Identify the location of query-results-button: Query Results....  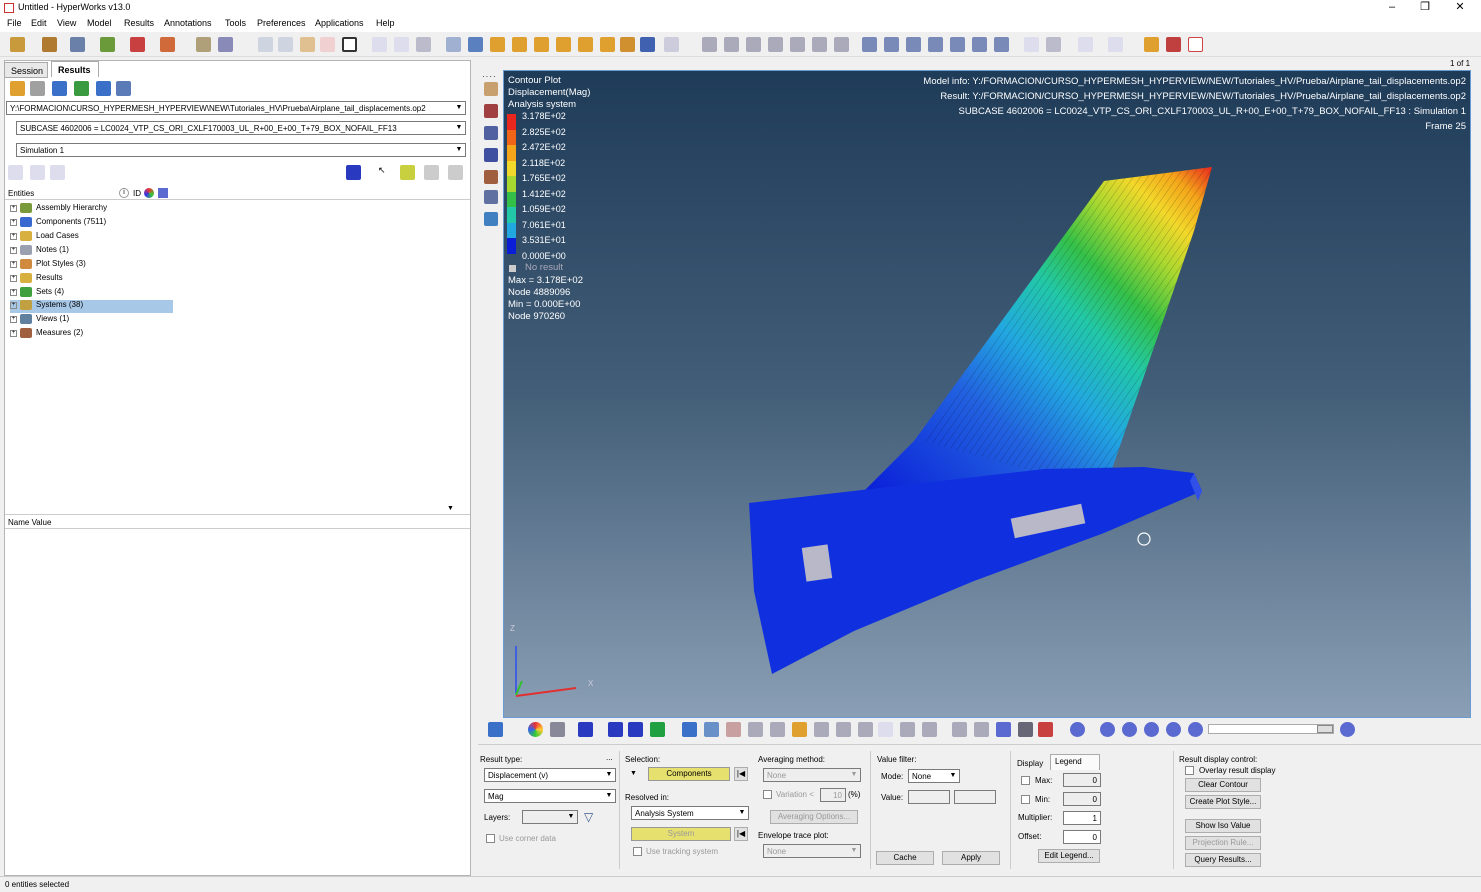
(1223, 860).